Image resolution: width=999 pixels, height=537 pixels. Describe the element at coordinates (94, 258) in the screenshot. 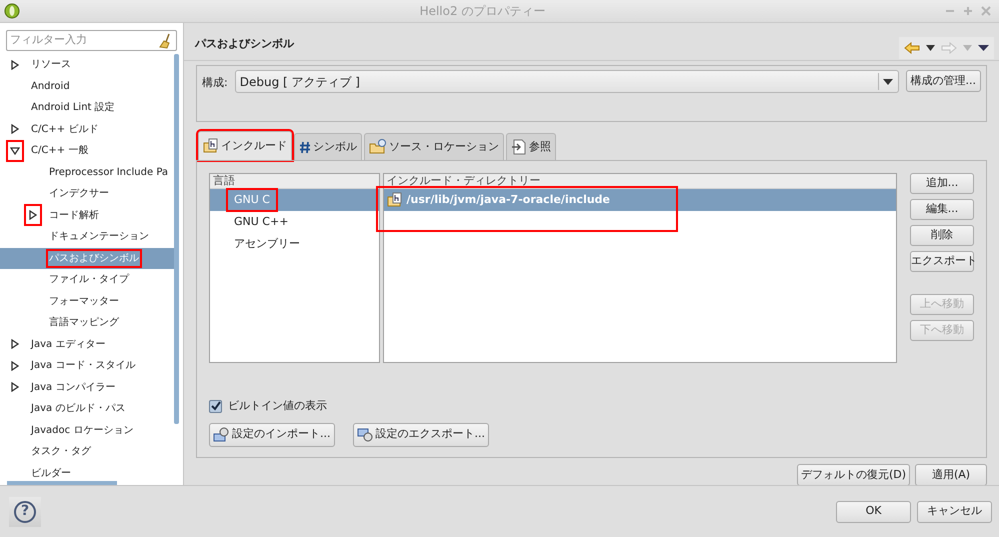

I see `tree-item-label: パスおよびシンボル` at that location.